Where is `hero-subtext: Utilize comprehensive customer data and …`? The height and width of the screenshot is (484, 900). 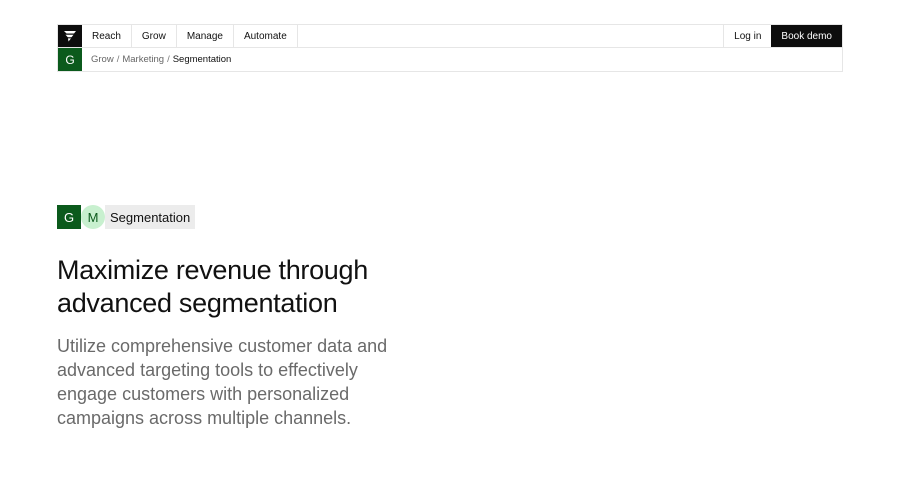 hero-subtext: Utilize comprehensive customer data and … is located at coordinates (222, 382).